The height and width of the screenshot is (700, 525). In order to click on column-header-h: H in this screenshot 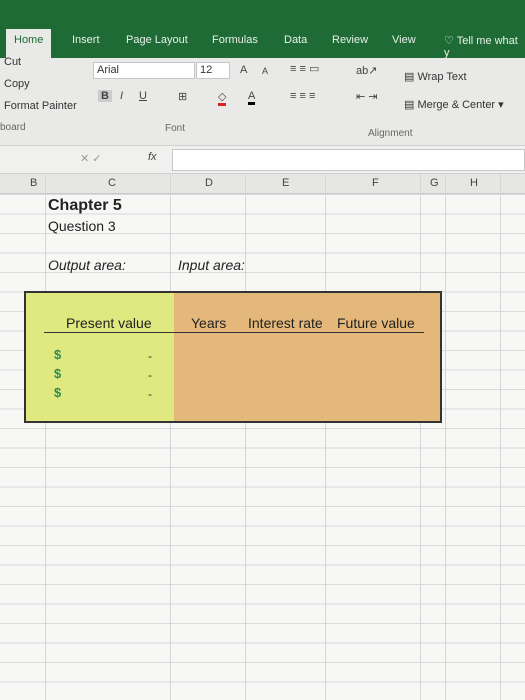, I will do `click(474, 183)`.